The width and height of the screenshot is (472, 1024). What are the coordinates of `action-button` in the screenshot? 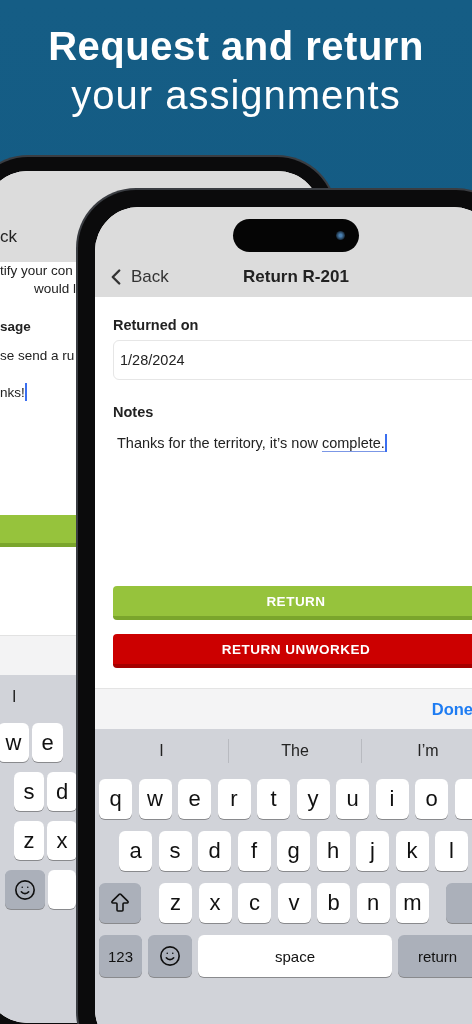 It's located at (38, 531).